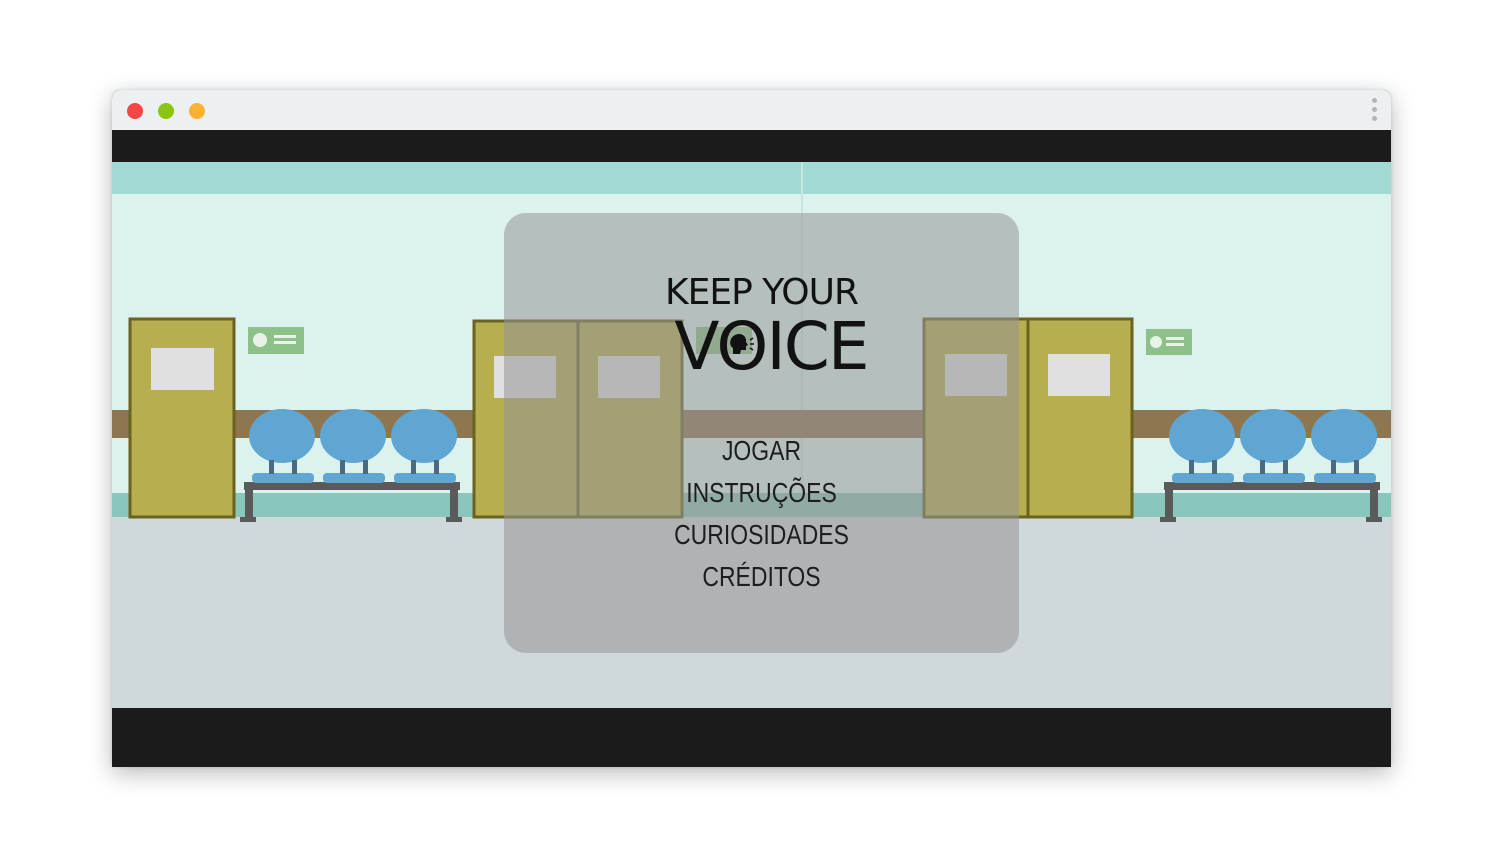  Describe the element at coordinates (182, 418) in the screenshot. I see `door-left` at that location.